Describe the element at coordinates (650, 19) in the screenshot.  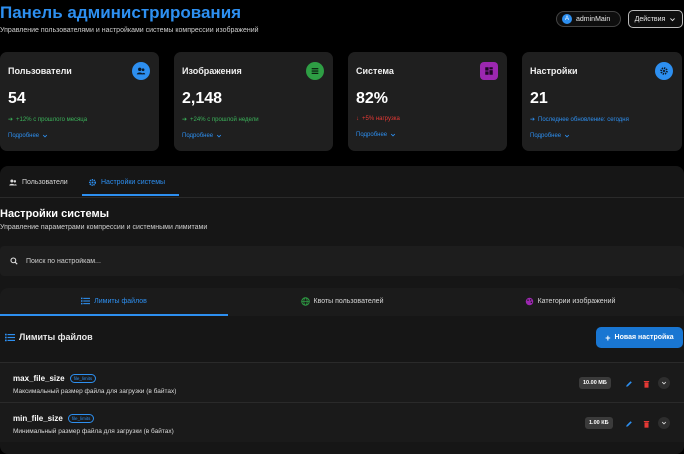
I see `actions-label: Действия` at that location.